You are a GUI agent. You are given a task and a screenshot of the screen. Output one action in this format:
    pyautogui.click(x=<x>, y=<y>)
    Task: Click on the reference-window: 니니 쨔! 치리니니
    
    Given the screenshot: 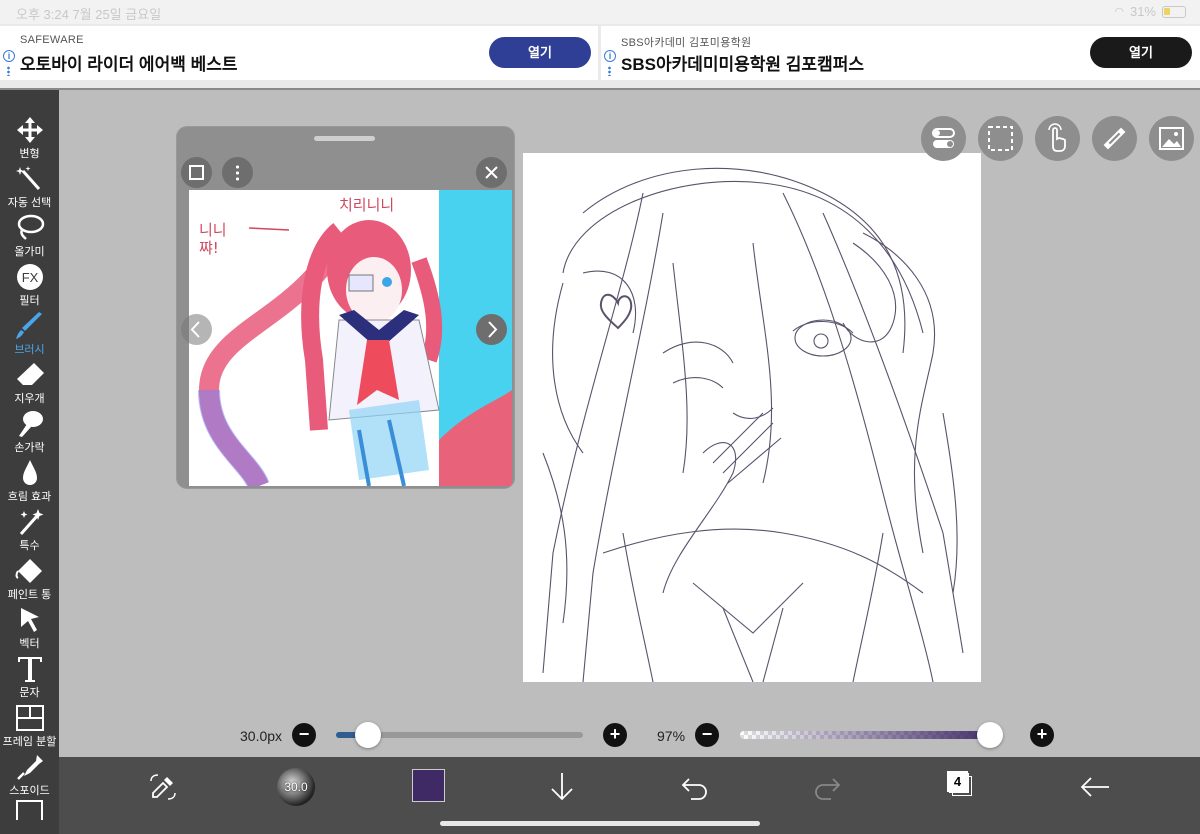 What is the action you would take?
    pyautogui.click(x=345, y=307)
    